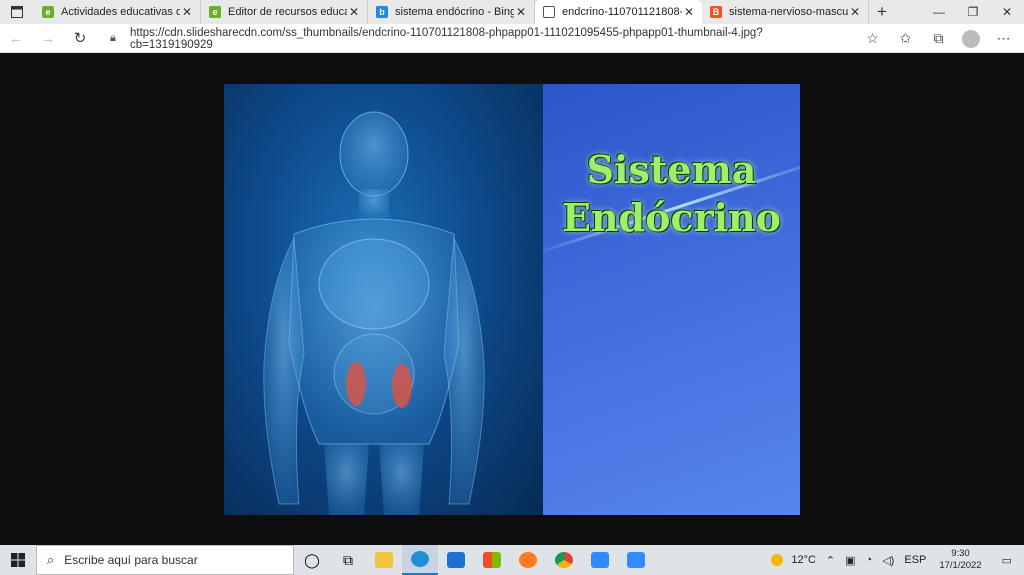  I want to click on tab-5: B sistema-nervioso-masculino- ✕, so click(785, 12).